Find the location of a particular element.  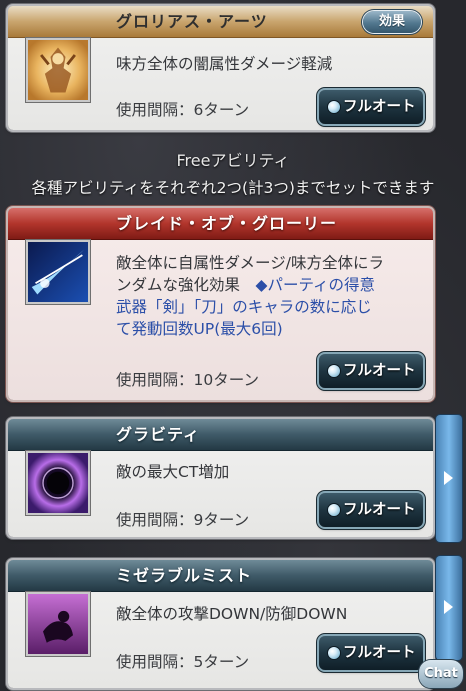

ability-fullauto-button-2: フルオート is located at coordinates (371, 510).